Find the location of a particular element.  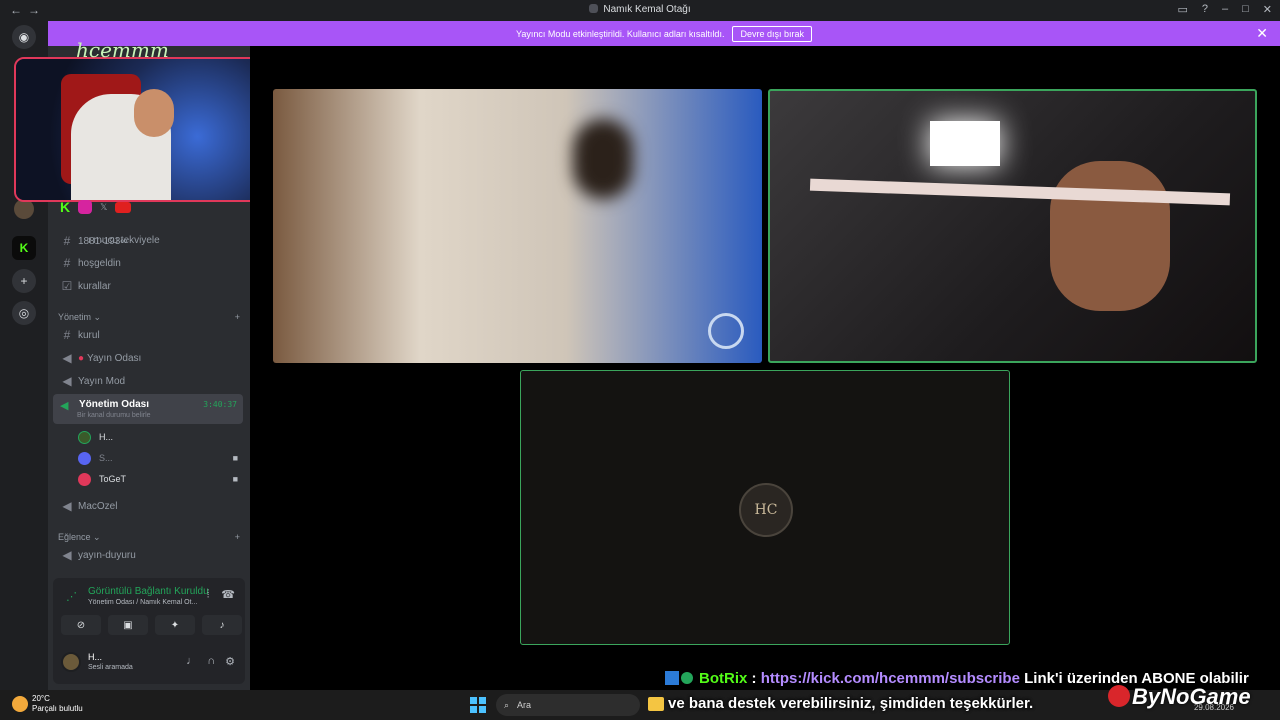

social-icons: K 𝕏 is located at coordinates (150, 207).